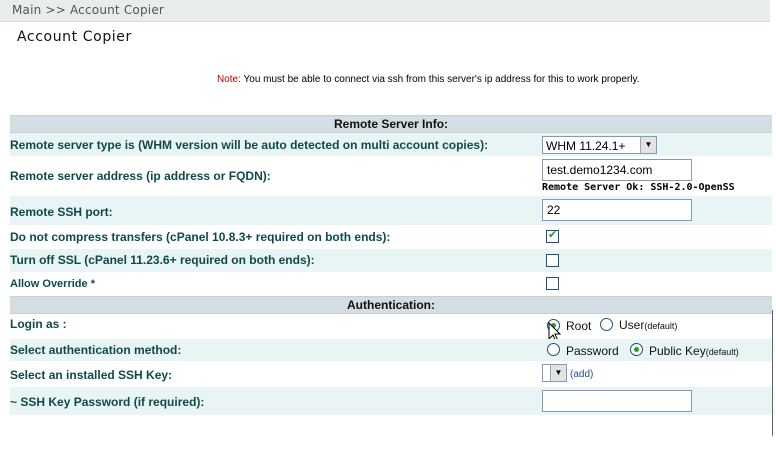 Image resolution: width=776 pixels, height=450 pixels. I want to click on ssh-key-select: ▼, so click(554, 373).